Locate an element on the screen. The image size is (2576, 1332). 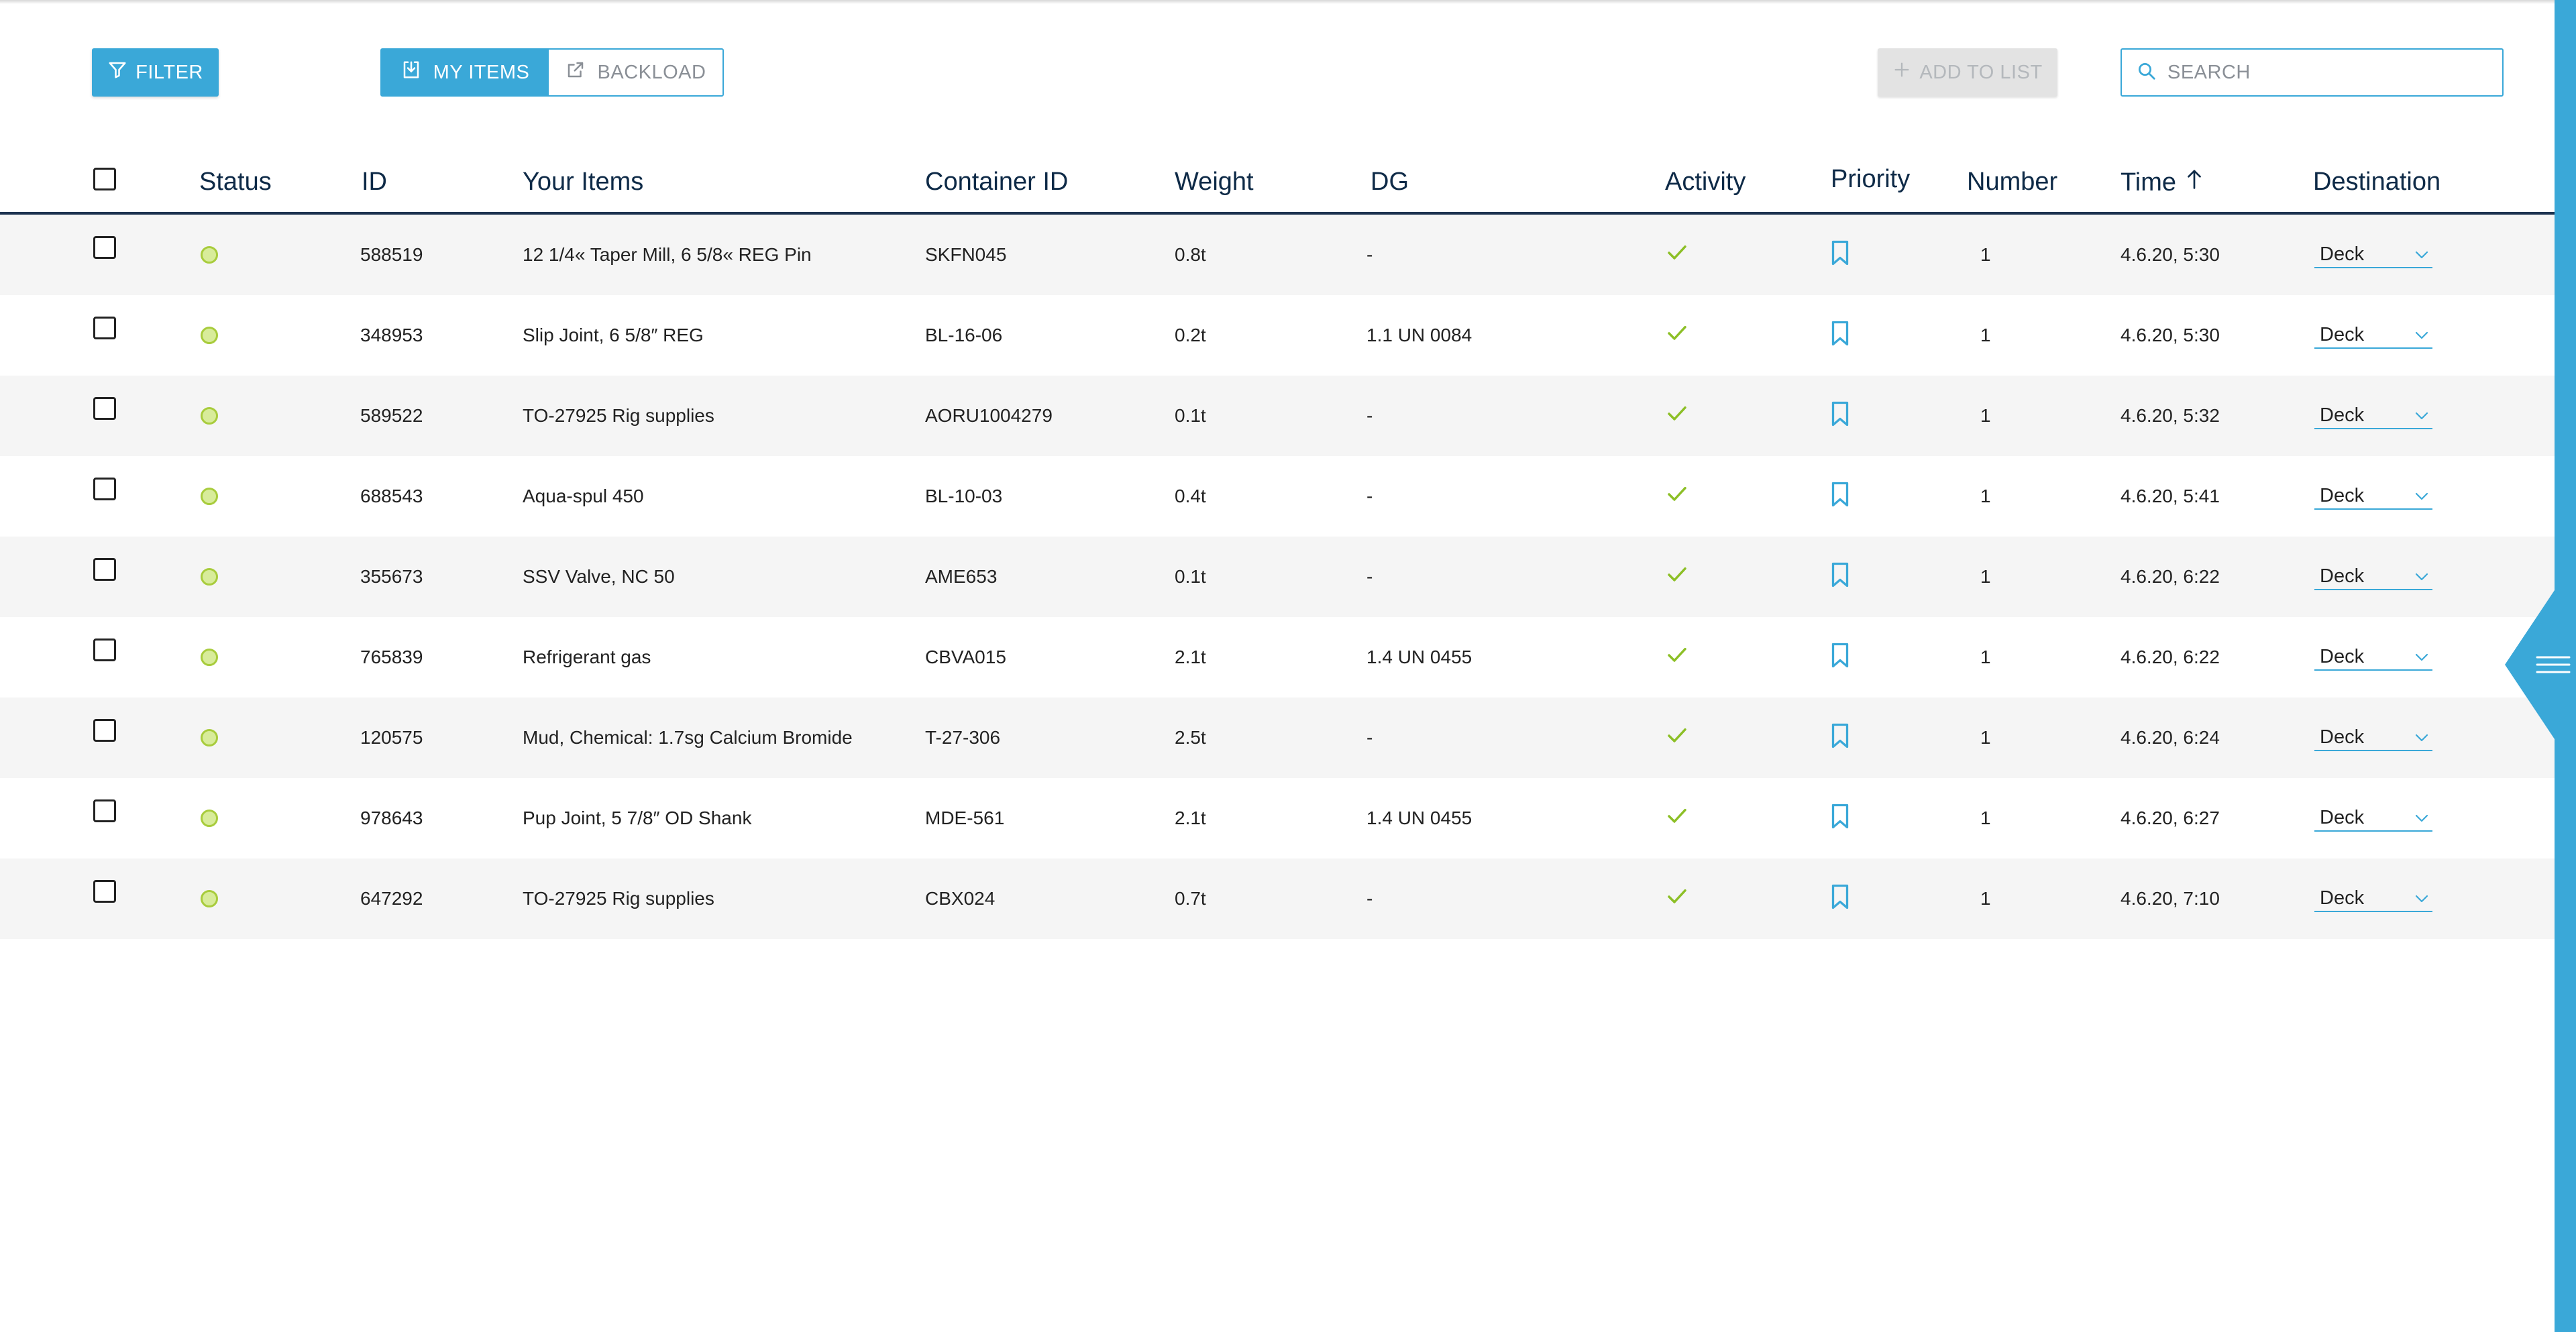
checkmark-icon is located at coordinates (1677, 899).